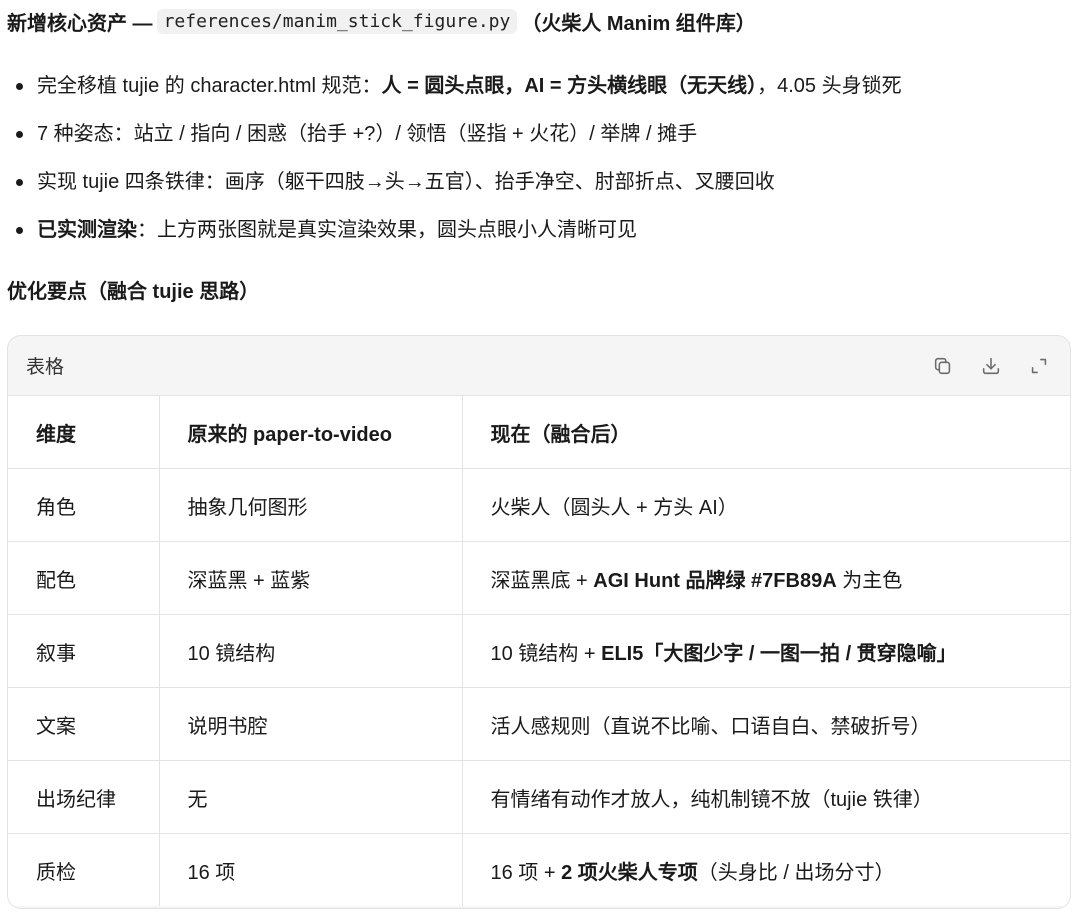 The image size is (1080, 913). I want to click on table-cell: 抽象几何图形, so click(310, 505).